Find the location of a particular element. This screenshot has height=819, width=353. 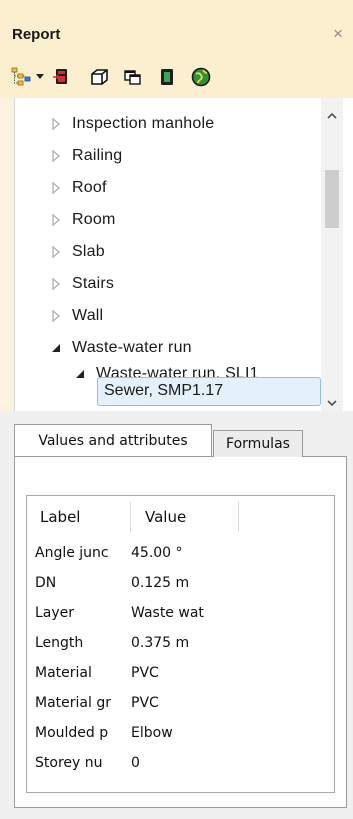

row-value: Waste wat is located at coordinates (167, 613).